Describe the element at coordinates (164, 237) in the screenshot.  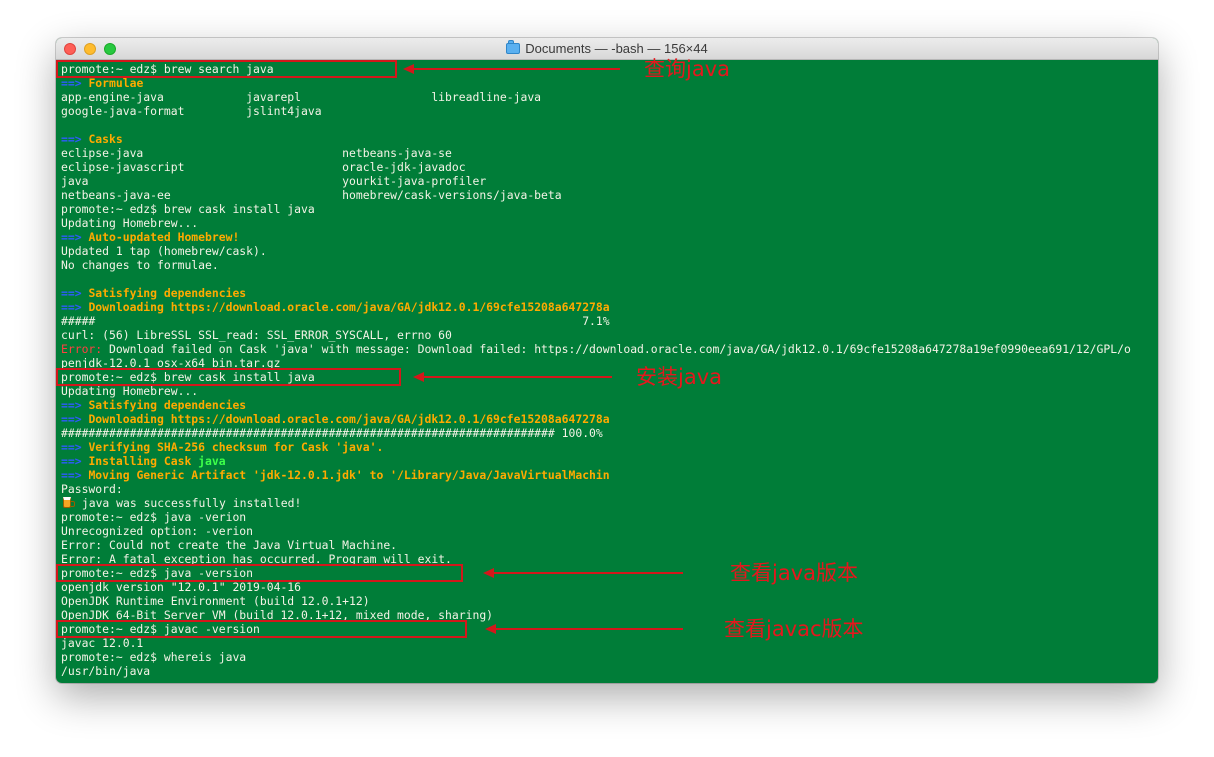
I see `terminal-head-text: Auto-updated Homebrew!` at that location.